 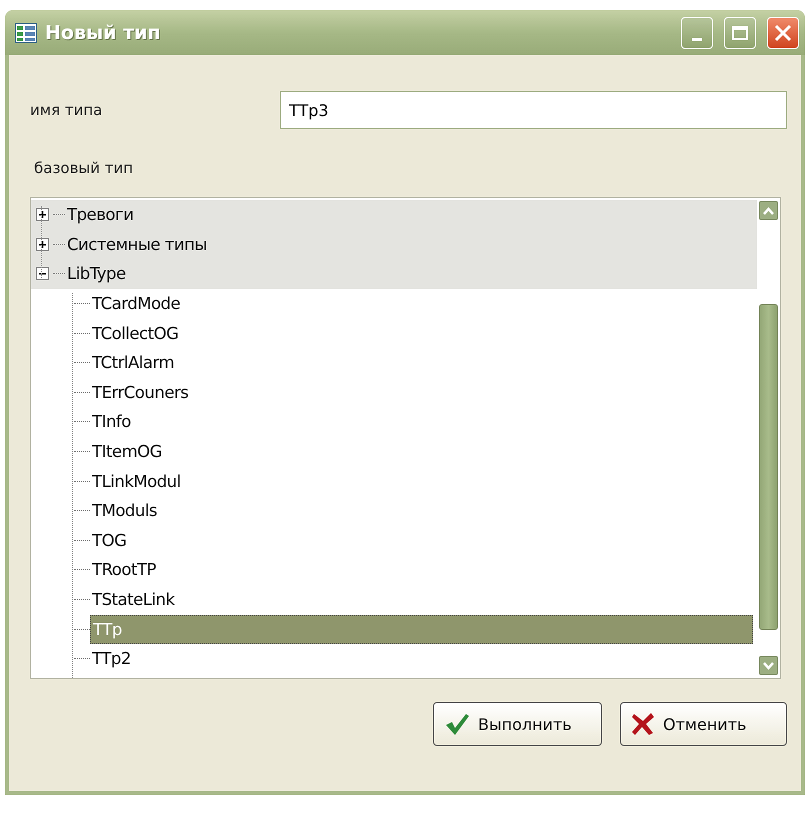 I want to click on cross-icon, so click(x=643, y=724).